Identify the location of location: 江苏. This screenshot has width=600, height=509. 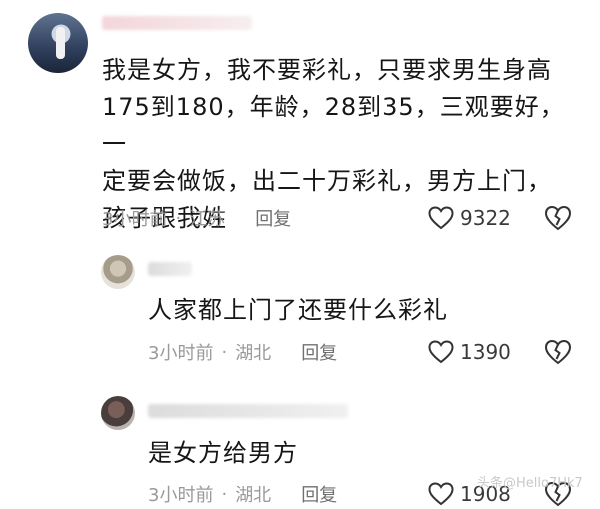
(207, 219).